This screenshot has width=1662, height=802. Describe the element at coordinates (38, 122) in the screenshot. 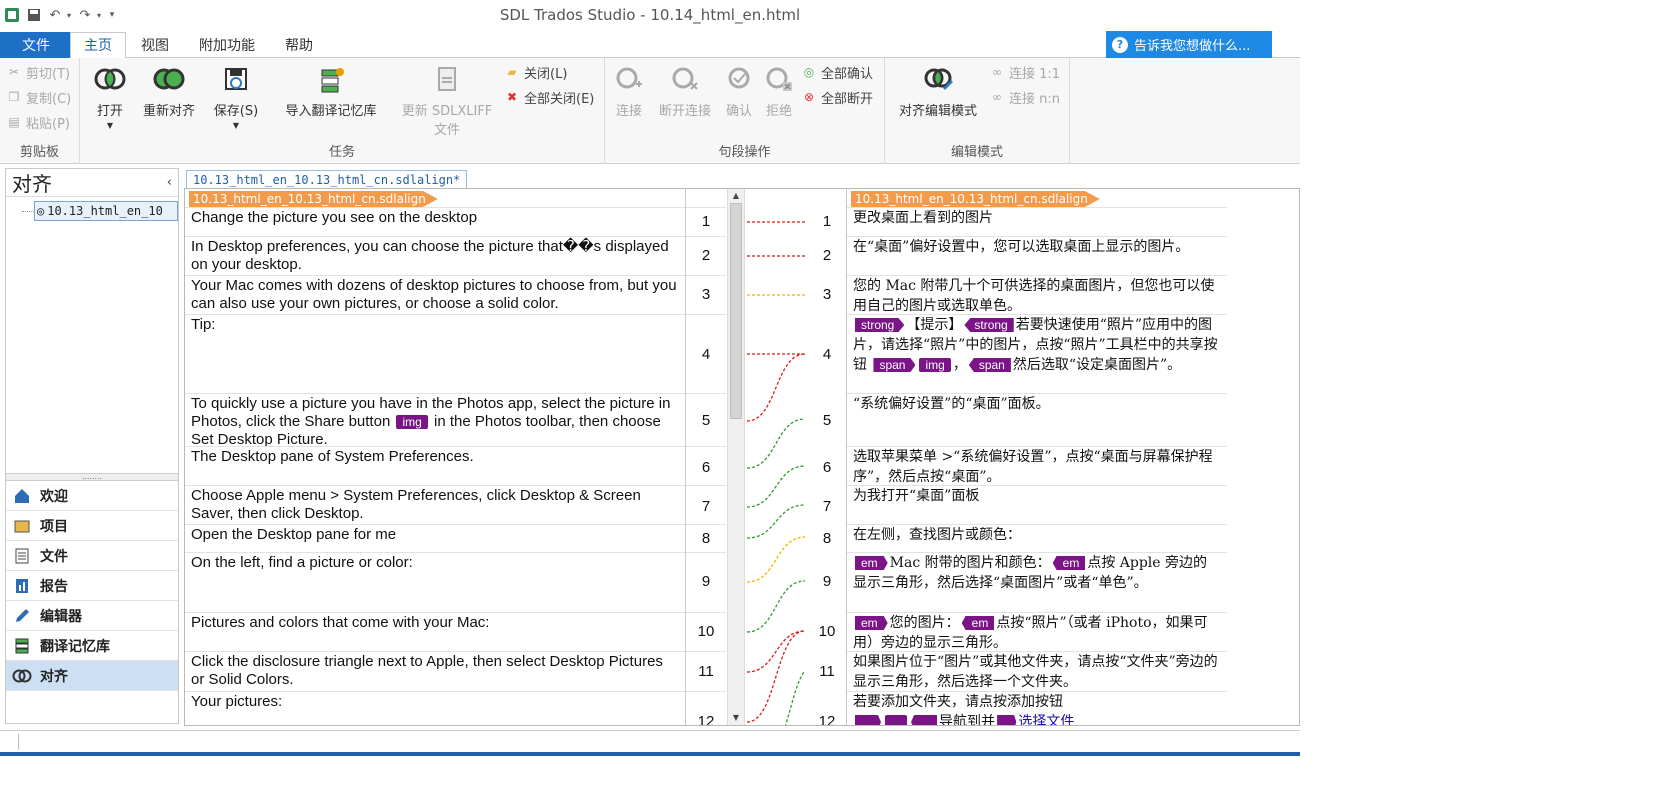

I see `paste-button: ▤ 粘贴(P)` at that location.